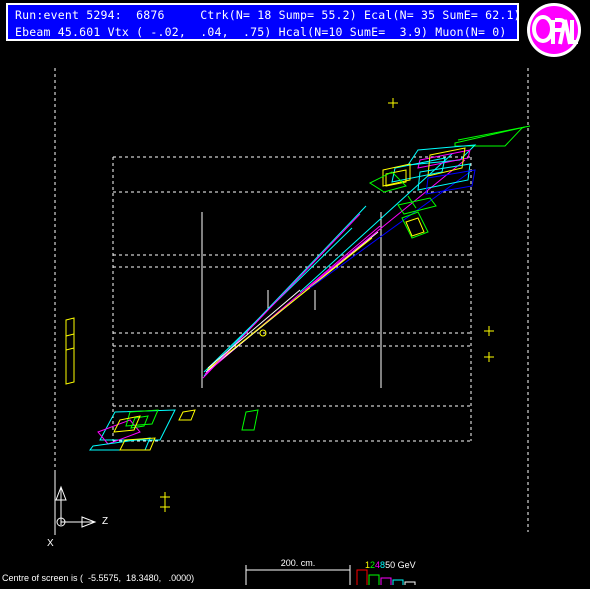 The height and width of the screenshot is (589, 590). Describe the element at coordinates (50, 543) in the screenshot. I see `axis-label-x: X` at that location.